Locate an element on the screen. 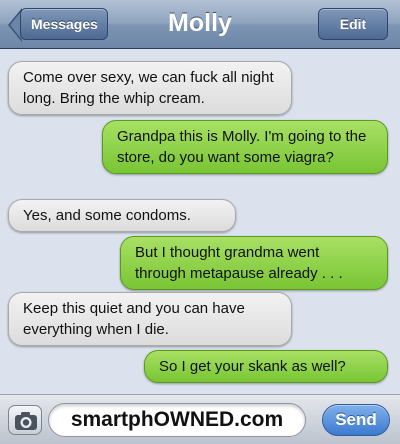 This screenshot has height=444, width=400. edit-button: Edit is located at coordinates (353, 24).